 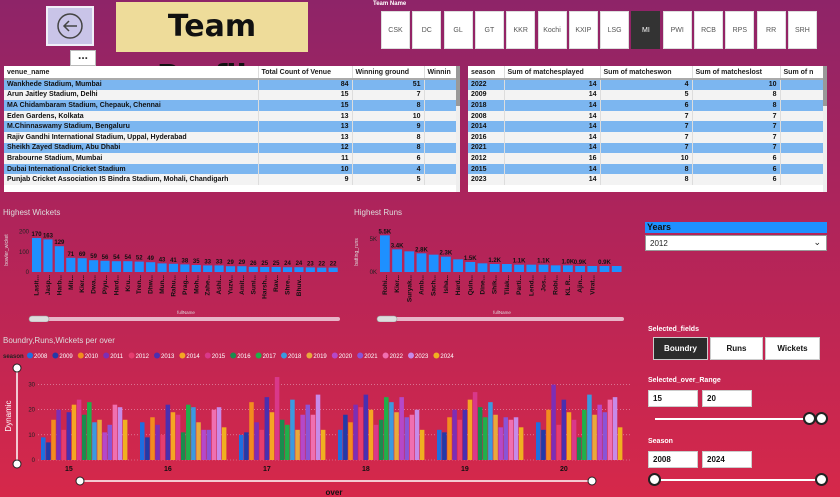 What do you see at coordinates (39, 318) in the screenshot?
I see `scrollbar-thumb` at bounding box center [39, 318].